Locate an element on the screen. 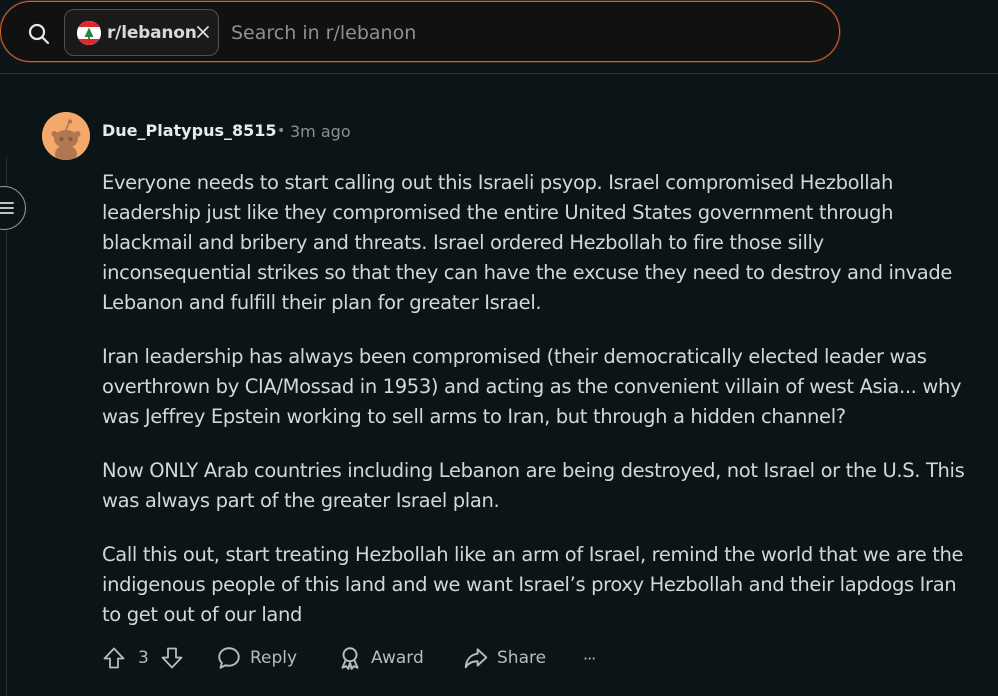 The height and width of the screenshot is (696, 998). search-icon is located at coordinates (39, 34).